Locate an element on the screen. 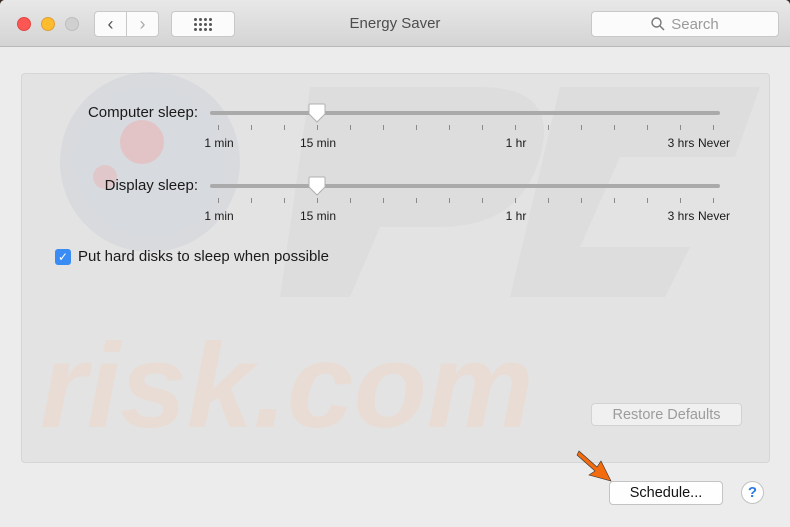  search-field: Search is located at coordinates (685, 24).